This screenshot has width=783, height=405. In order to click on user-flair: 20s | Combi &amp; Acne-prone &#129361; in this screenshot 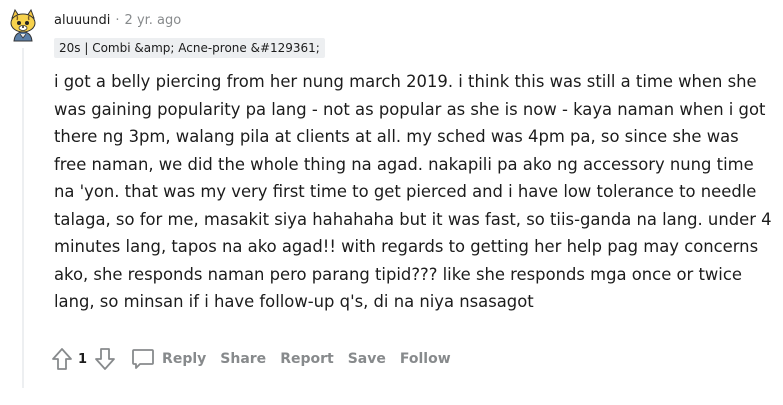, I will do `click(189, 48)`.